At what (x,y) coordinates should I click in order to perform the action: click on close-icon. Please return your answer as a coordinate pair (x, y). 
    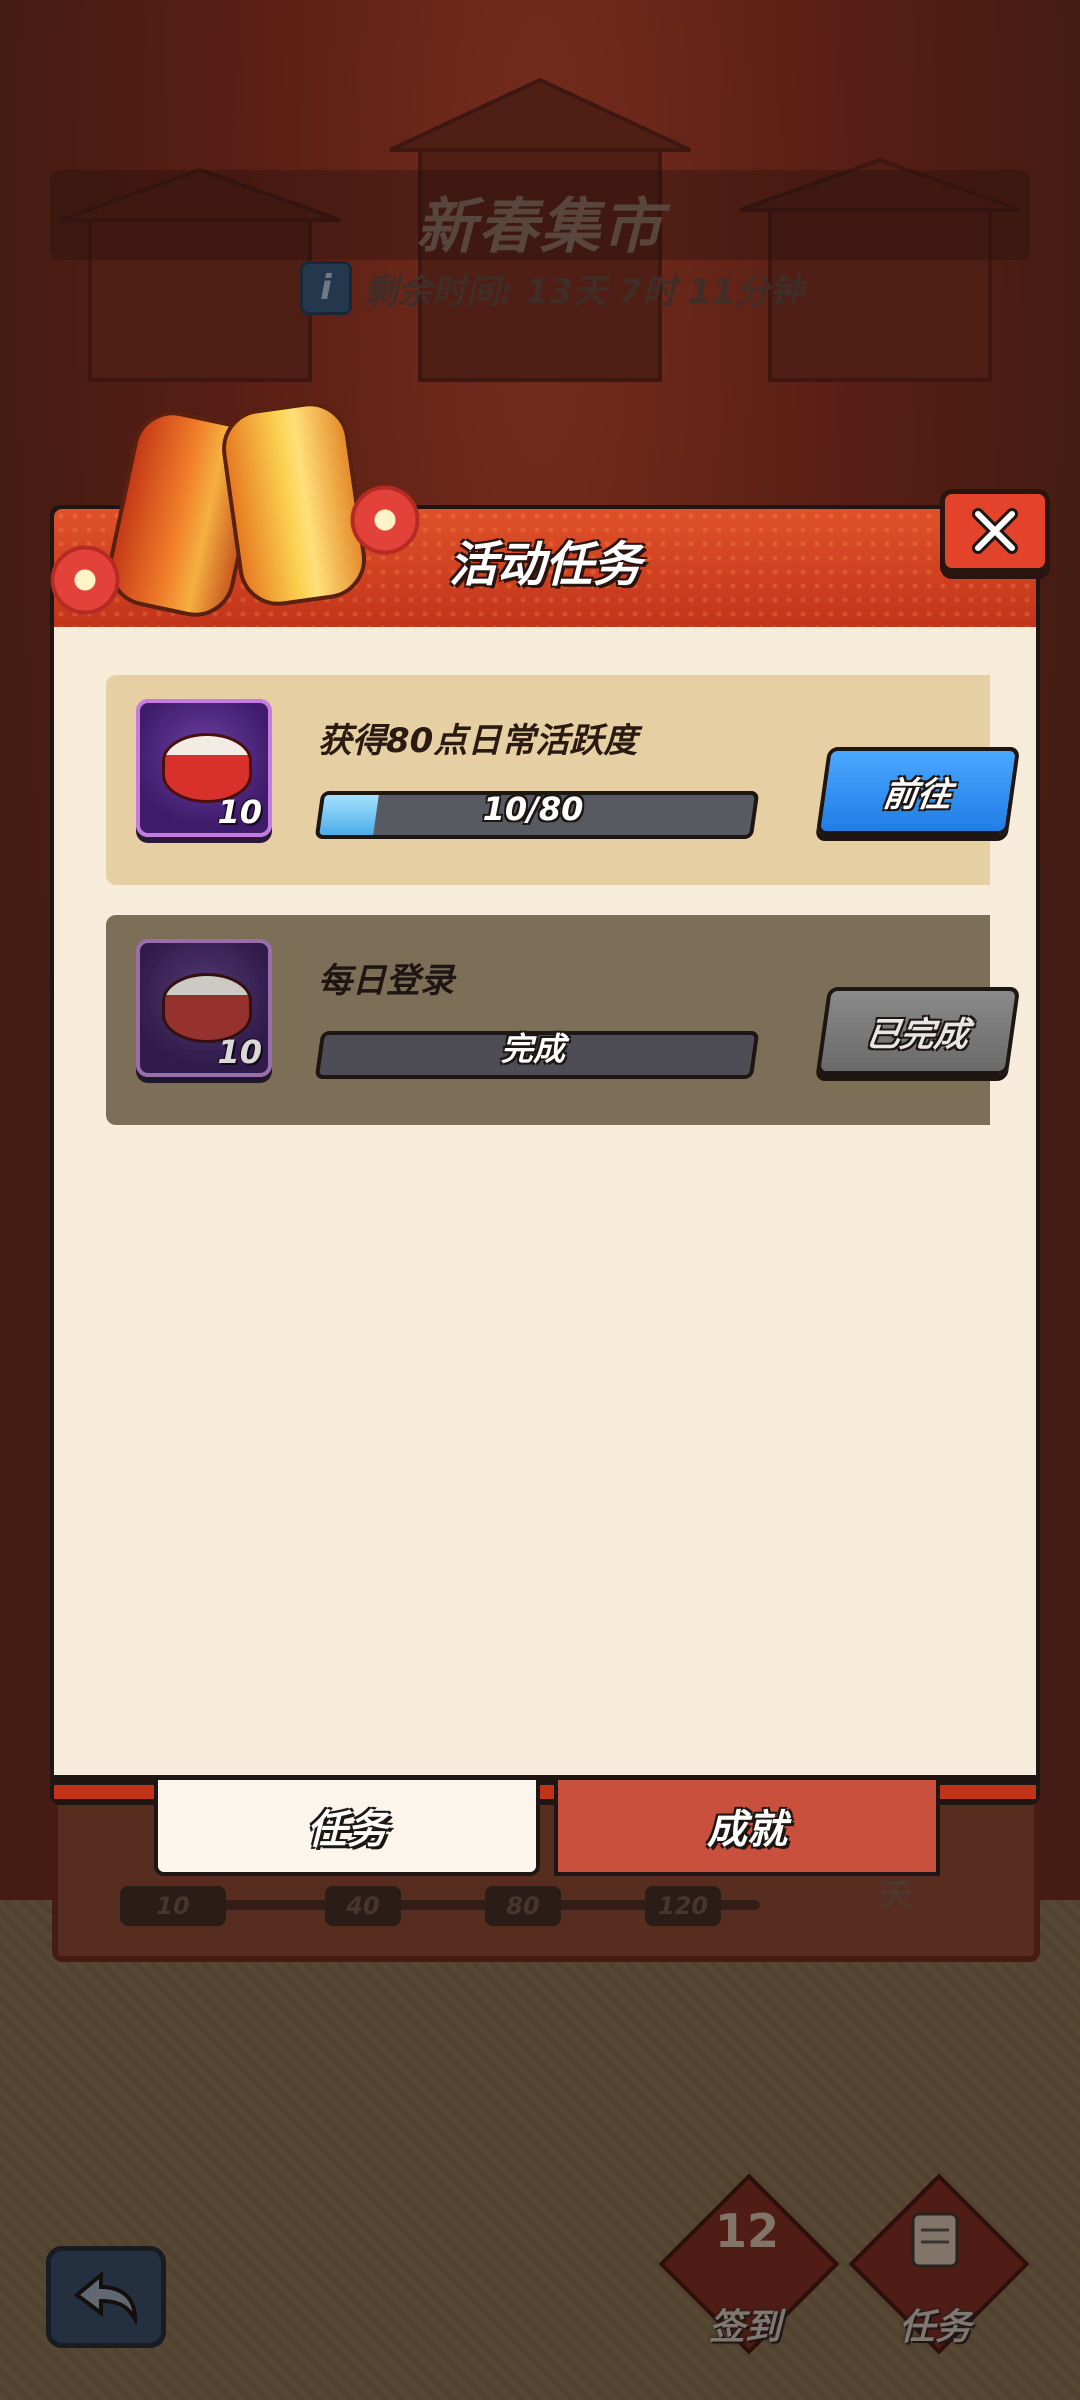
    Looking at the image, I should click on (995, 531).